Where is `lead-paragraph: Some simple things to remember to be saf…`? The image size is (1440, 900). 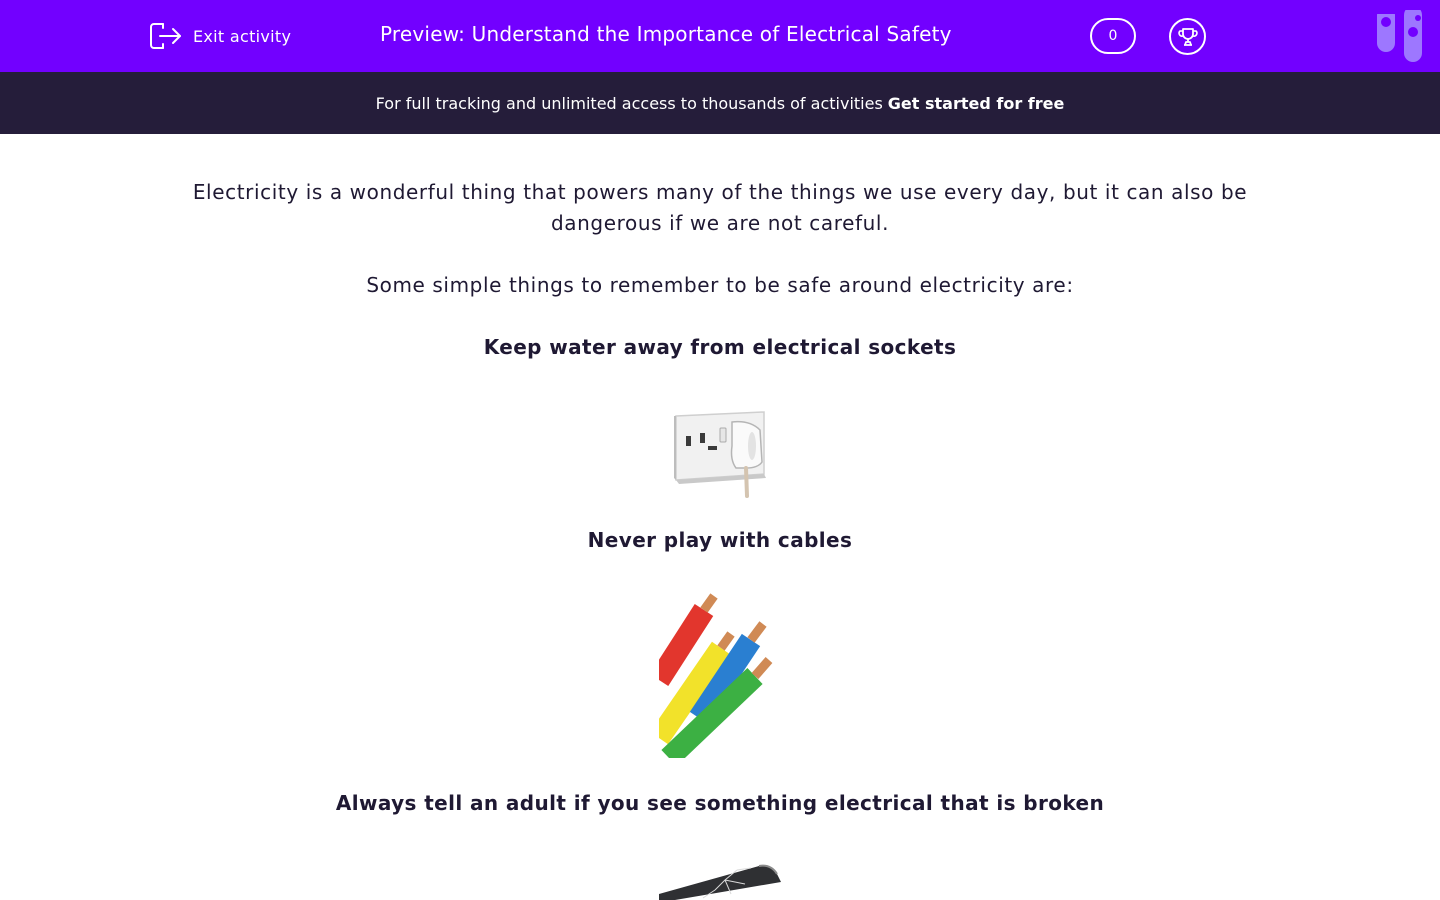 lead-paragraph: Some simple things to remember to be saf… is located at coordinates (720, 285).